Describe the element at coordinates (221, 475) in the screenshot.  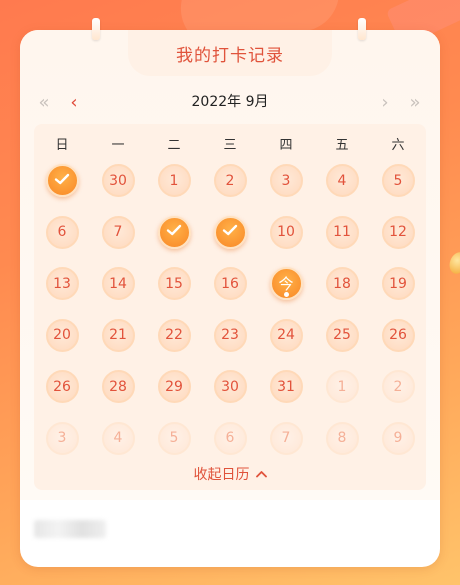
I see `collapse-calendar-label: 收起日历` at that location.